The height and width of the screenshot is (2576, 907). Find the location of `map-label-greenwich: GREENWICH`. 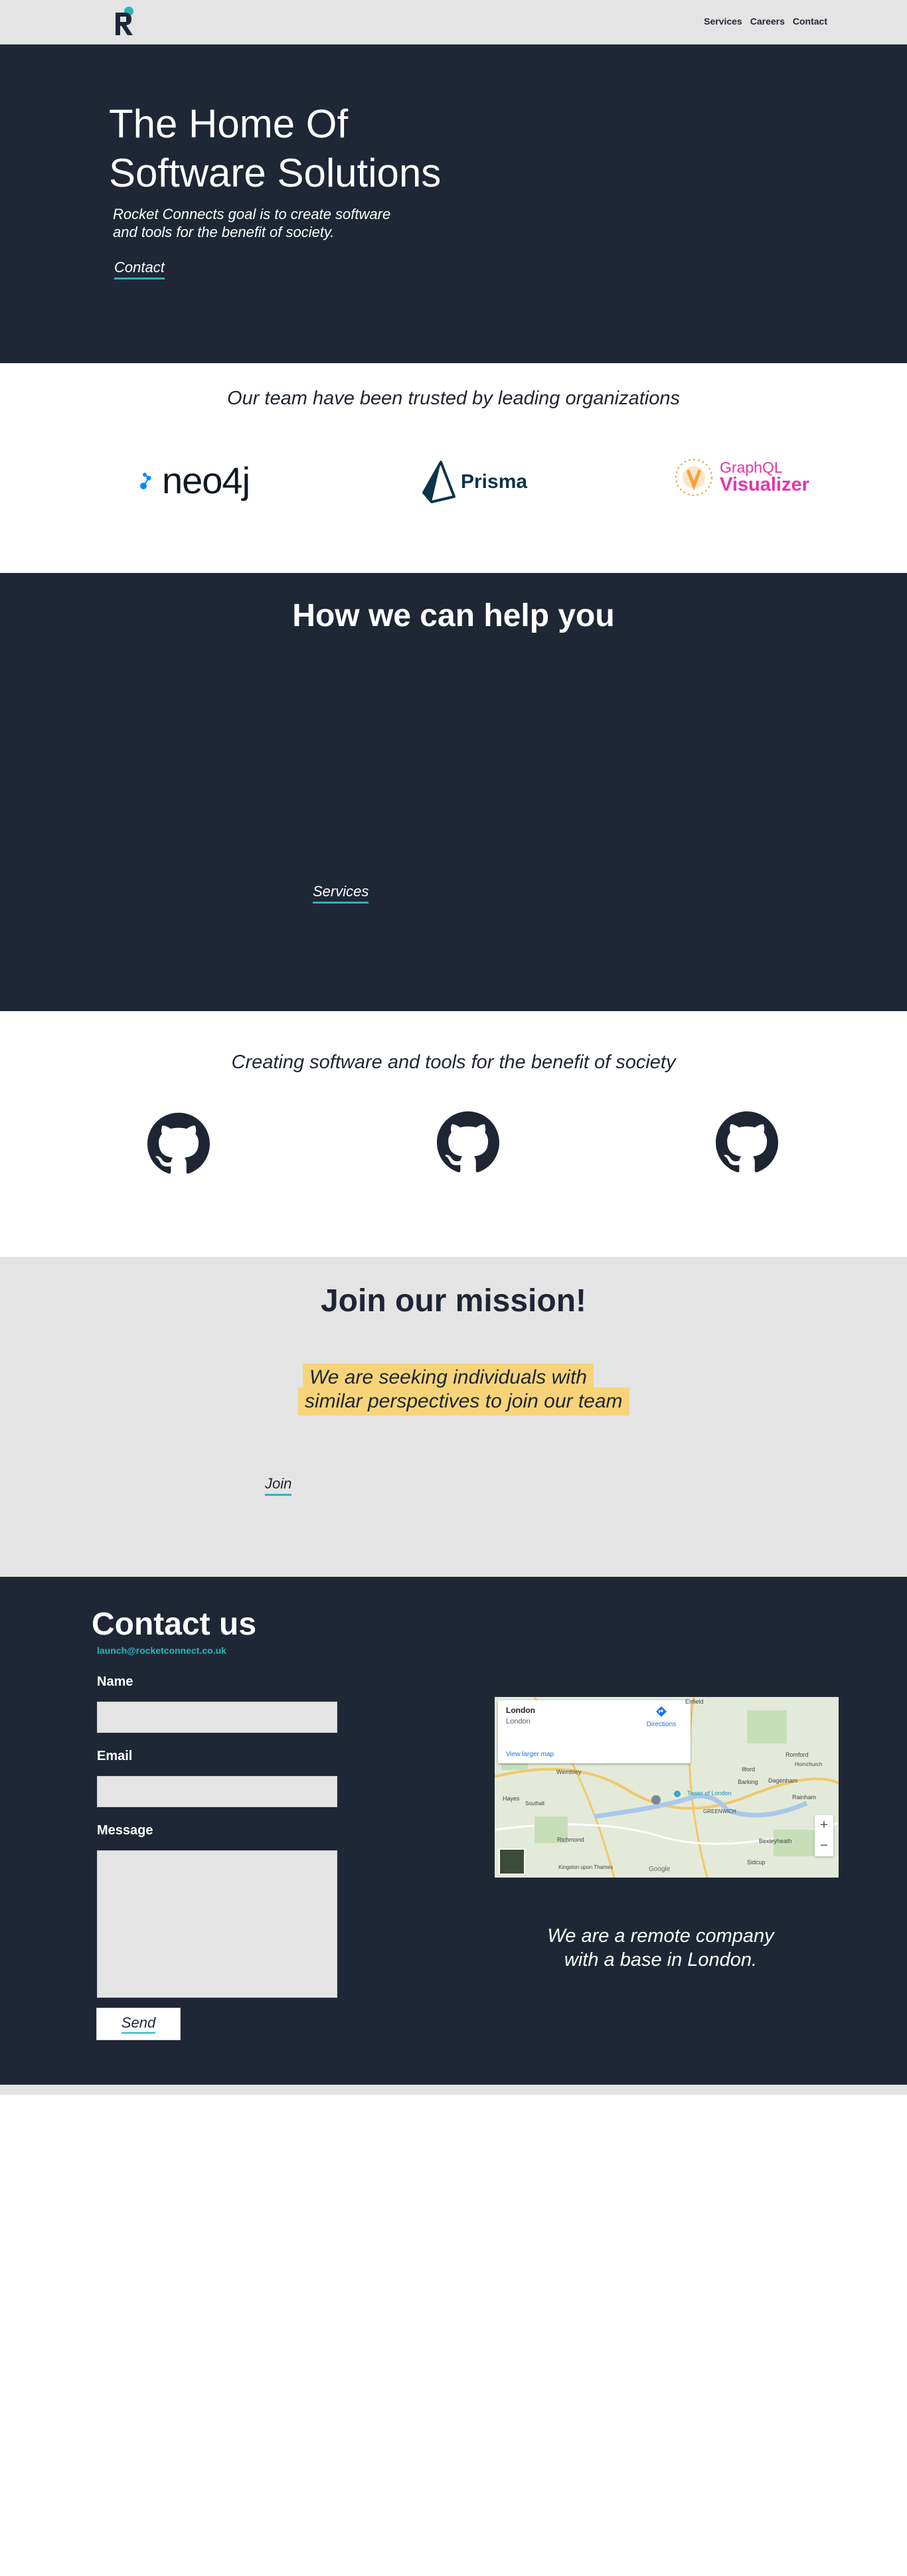

map-label-greenwich: GREENWICH is located at coordinates (719, 1811).